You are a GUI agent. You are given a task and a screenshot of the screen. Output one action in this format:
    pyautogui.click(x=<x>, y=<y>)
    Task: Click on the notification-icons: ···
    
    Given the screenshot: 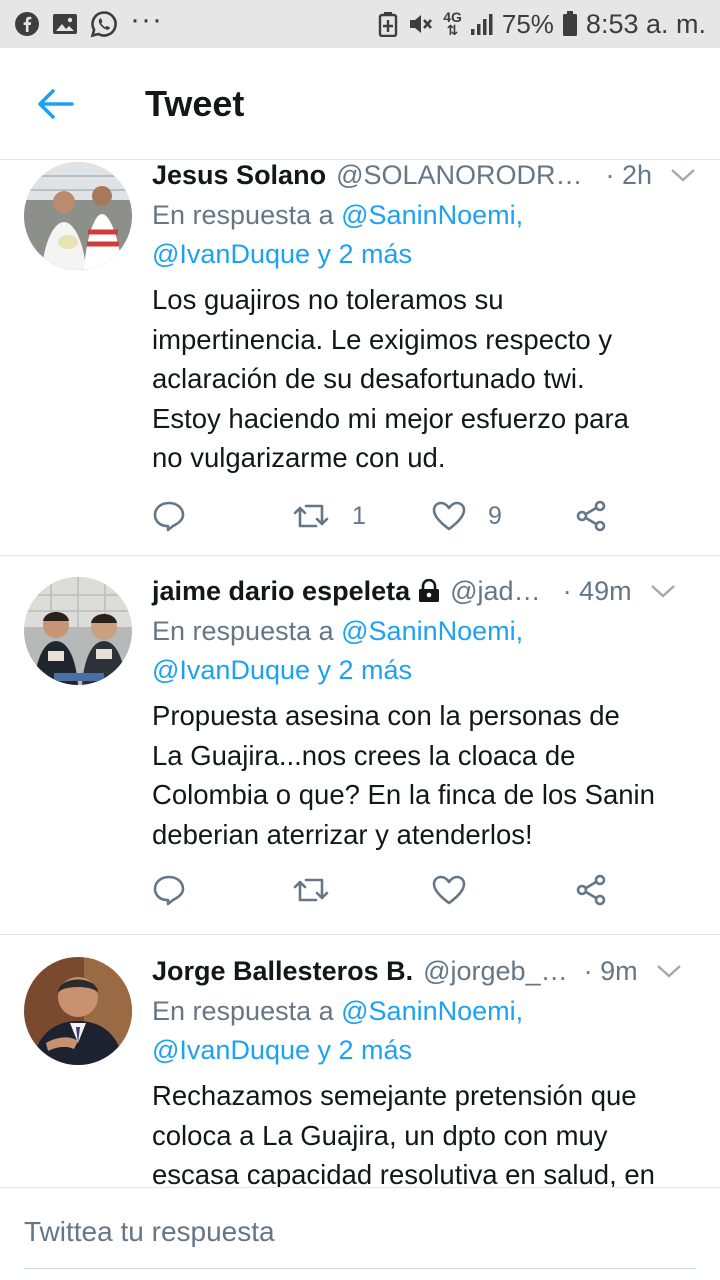 What is the action you would take?
    pyautogui.click(x=88, y=20)
    